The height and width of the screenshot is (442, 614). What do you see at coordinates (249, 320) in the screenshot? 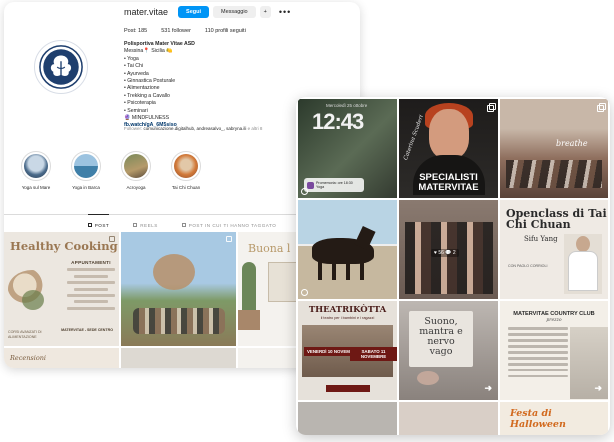
I see `pot-image` at bounding box center [249, 320].